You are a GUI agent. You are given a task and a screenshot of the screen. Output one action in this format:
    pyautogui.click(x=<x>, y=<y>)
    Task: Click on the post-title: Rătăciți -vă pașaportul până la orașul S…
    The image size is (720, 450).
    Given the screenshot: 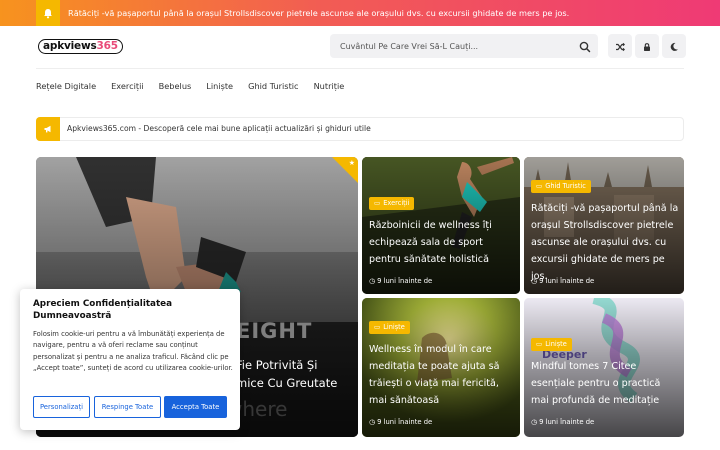 What is the action you would take?
    pyautogui.click(x=606, y=242)
    